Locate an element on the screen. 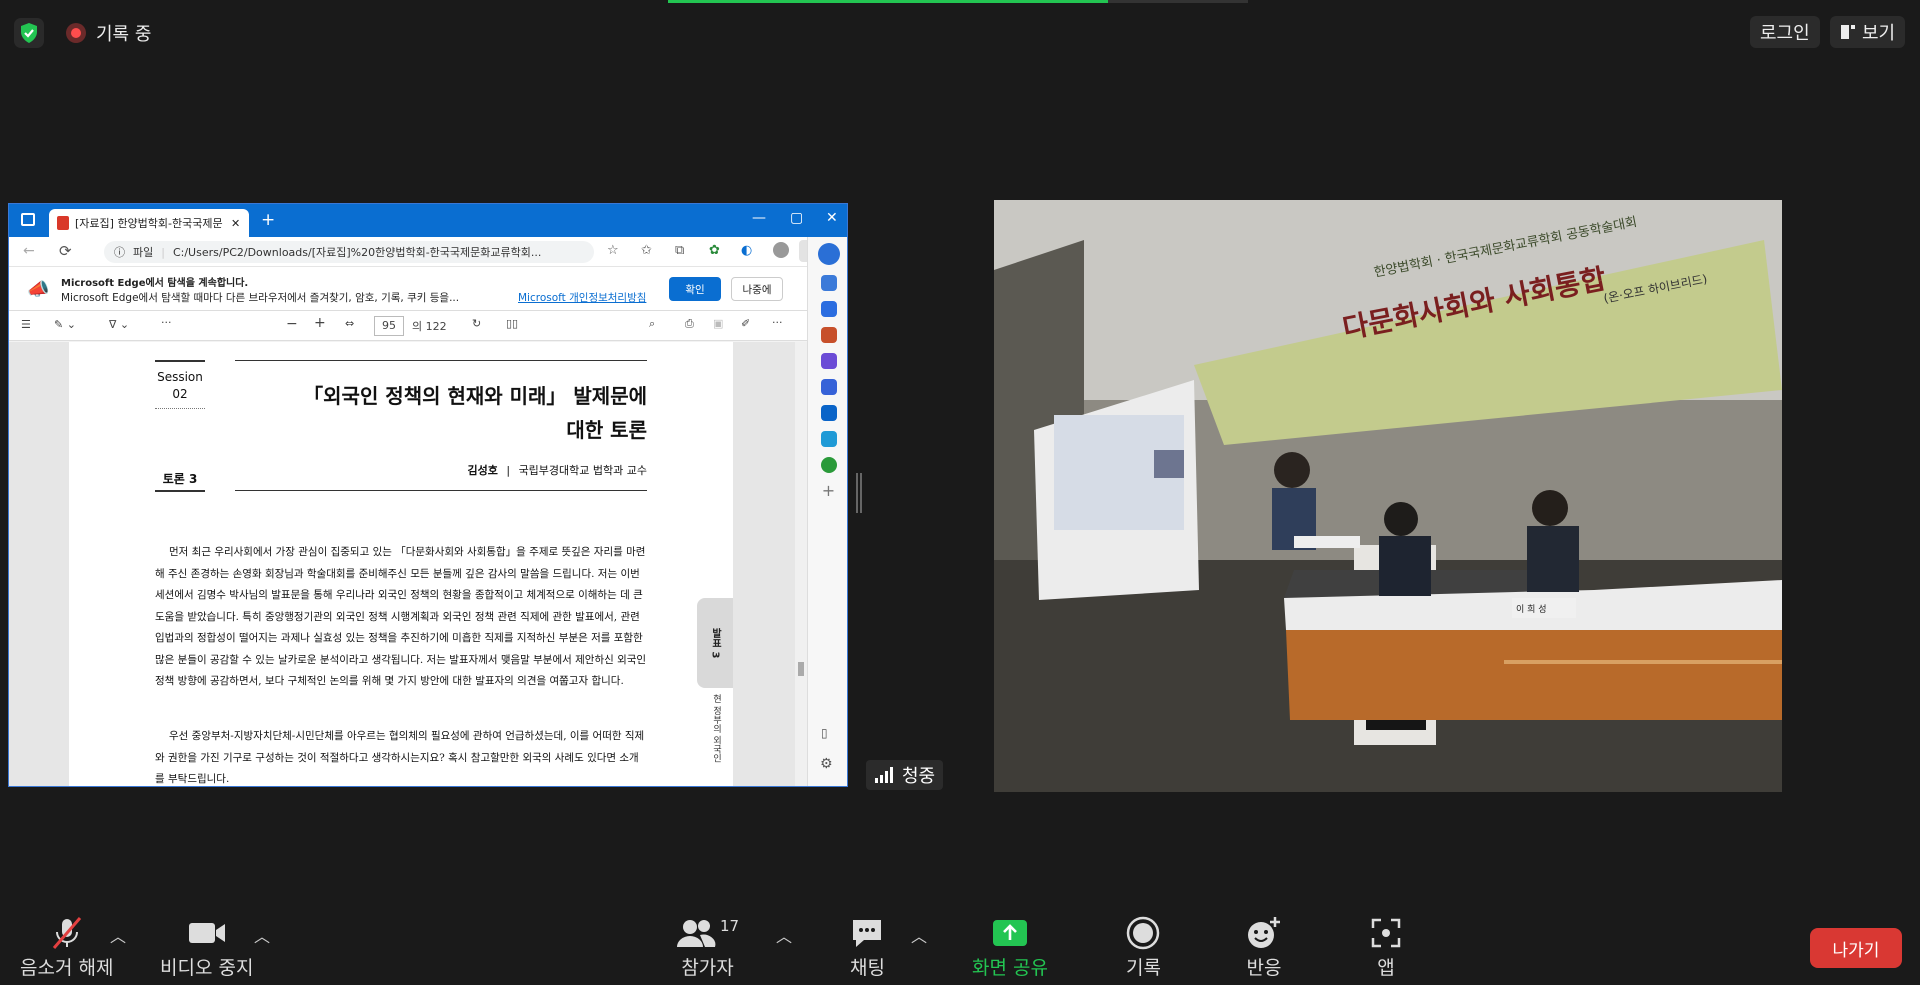 This screenshot has width=1920, height=985. apps-label: 앱 is located at coordinates (1386, 968).